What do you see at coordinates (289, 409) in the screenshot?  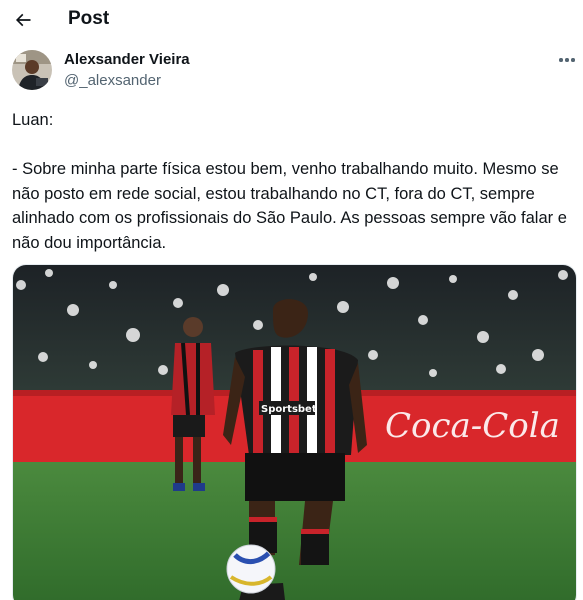 I see `shirt-sponsor: Sportsbet` at bounding box center [289, 409].